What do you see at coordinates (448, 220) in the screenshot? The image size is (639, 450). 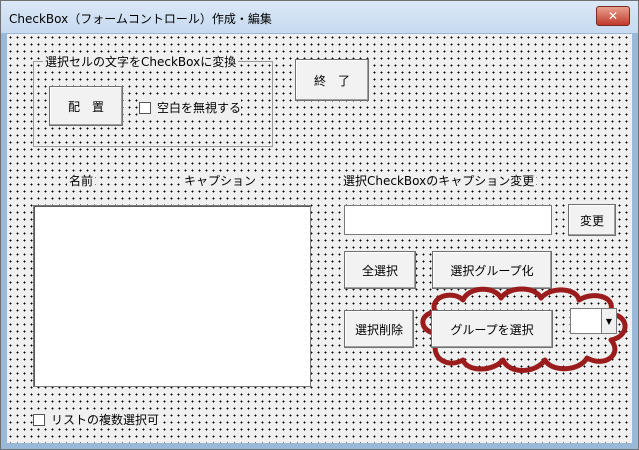 I see `caption-input` at bounding box center [448, 220].